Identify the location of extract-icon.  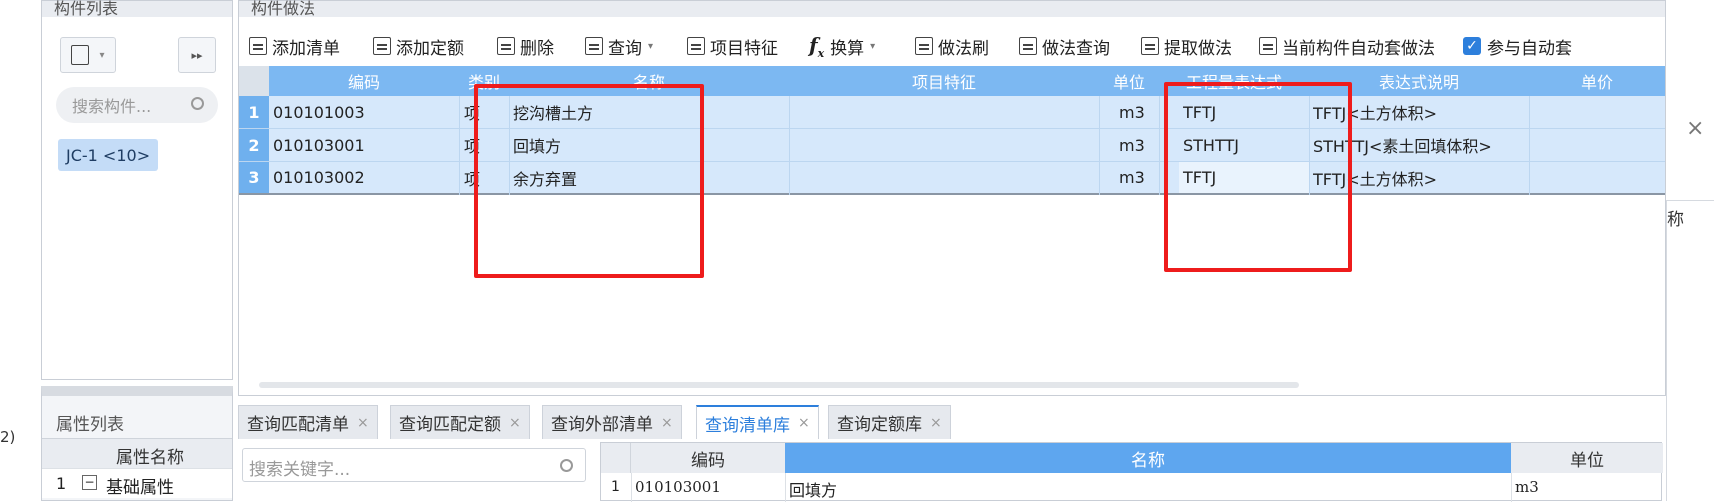
(1150, 46).